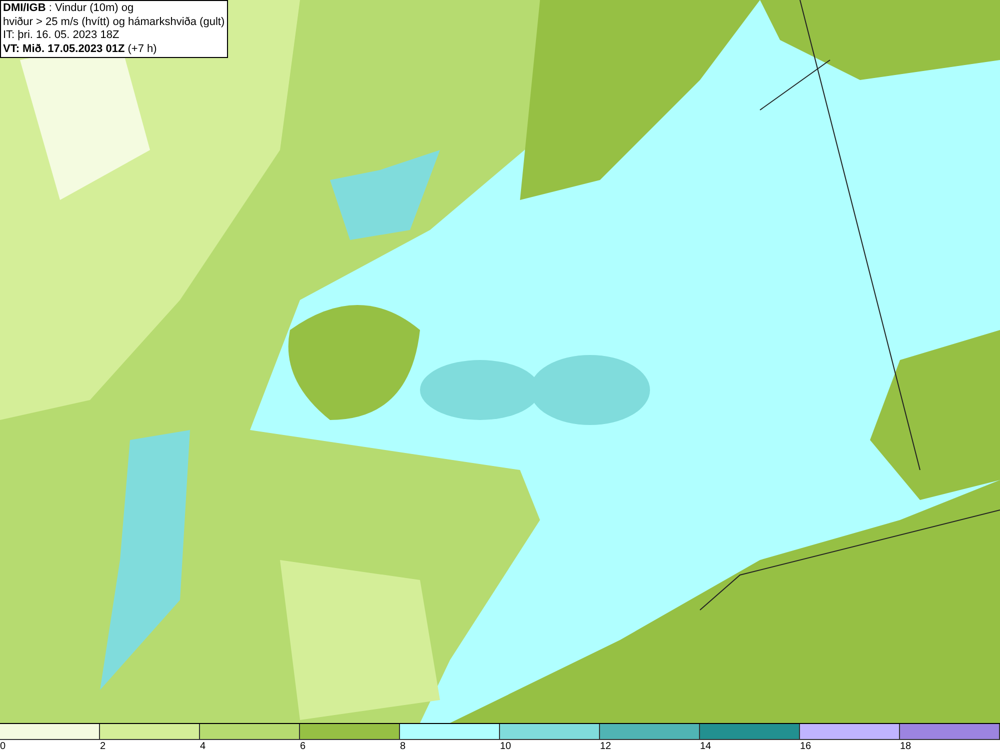 The width and height of the screenshot is (1000, 753). I want to click on scale-label: 2, so click(102, 746).